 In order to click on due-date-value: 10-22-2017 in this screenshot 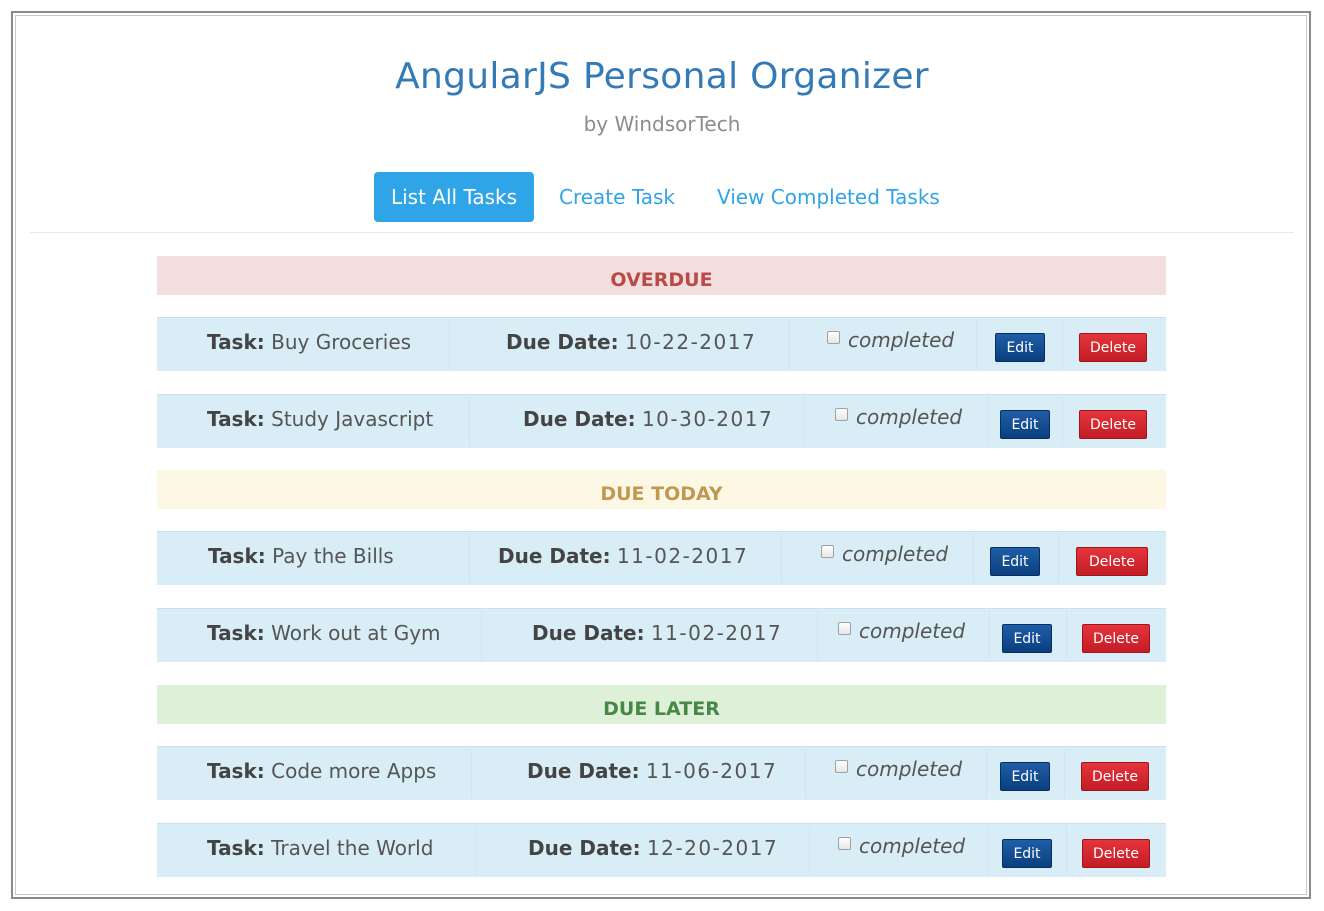, I will do `click(690, 342)`.